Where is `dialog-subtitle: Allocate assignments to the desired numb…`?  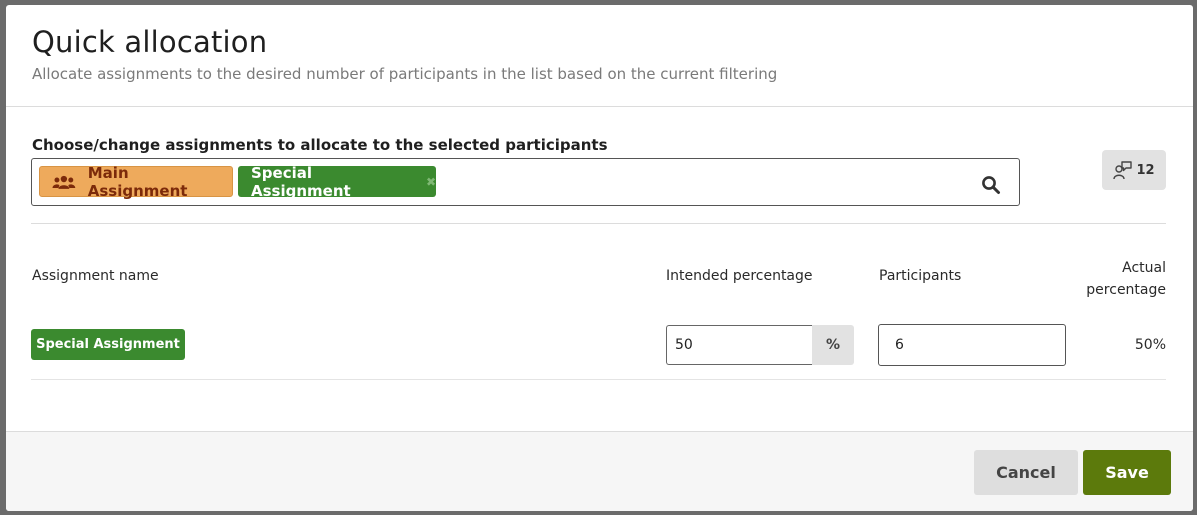 dialog-subtitle: Allocate assignments to the desired numb… is located at coordinates (405, 74).